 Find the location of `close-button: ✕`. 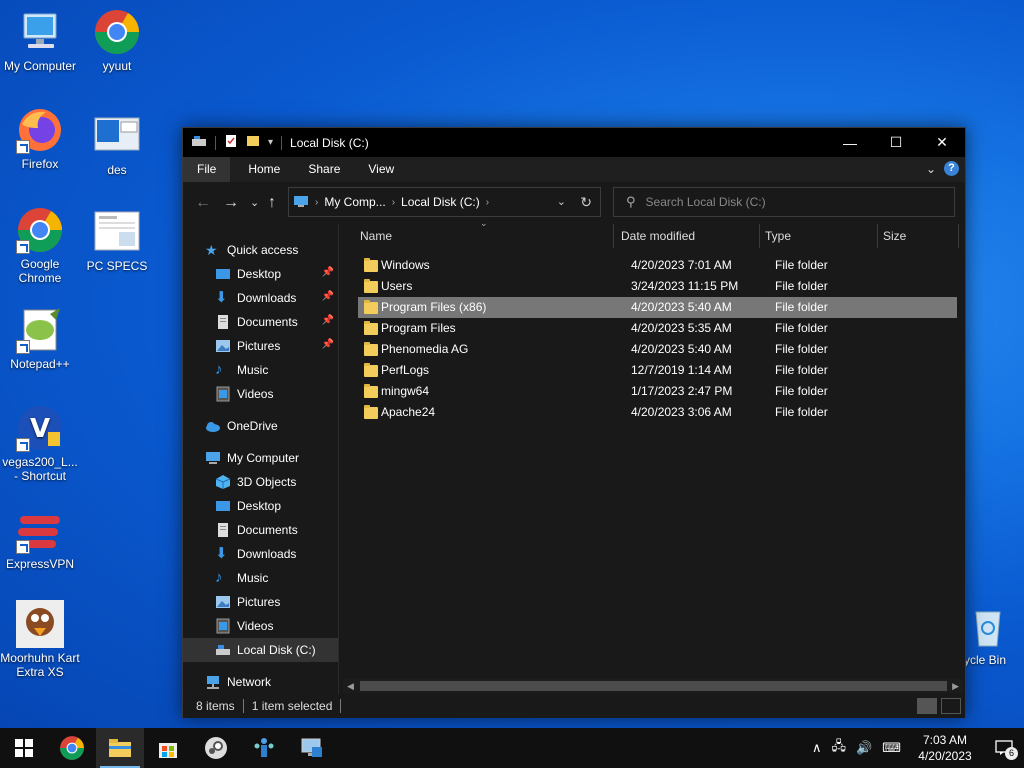

close-button: ✕ is located at coordinates (942, 142).